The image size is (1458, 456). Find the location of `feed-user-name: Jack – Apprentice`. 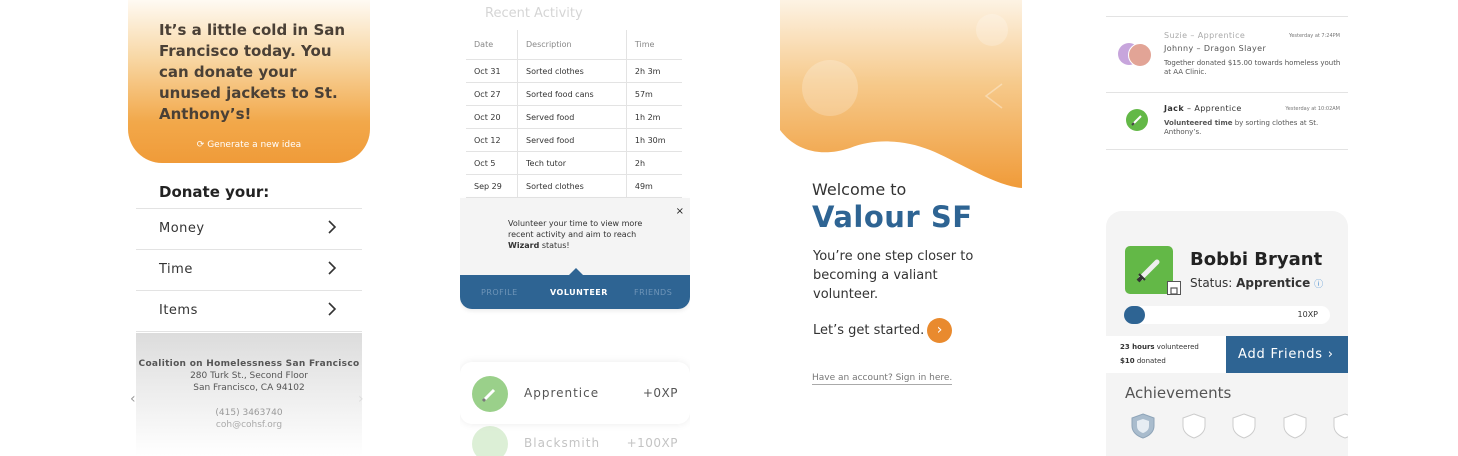

feed-user-name: Jack – Apprentice is located at coordinates (1203, 108).